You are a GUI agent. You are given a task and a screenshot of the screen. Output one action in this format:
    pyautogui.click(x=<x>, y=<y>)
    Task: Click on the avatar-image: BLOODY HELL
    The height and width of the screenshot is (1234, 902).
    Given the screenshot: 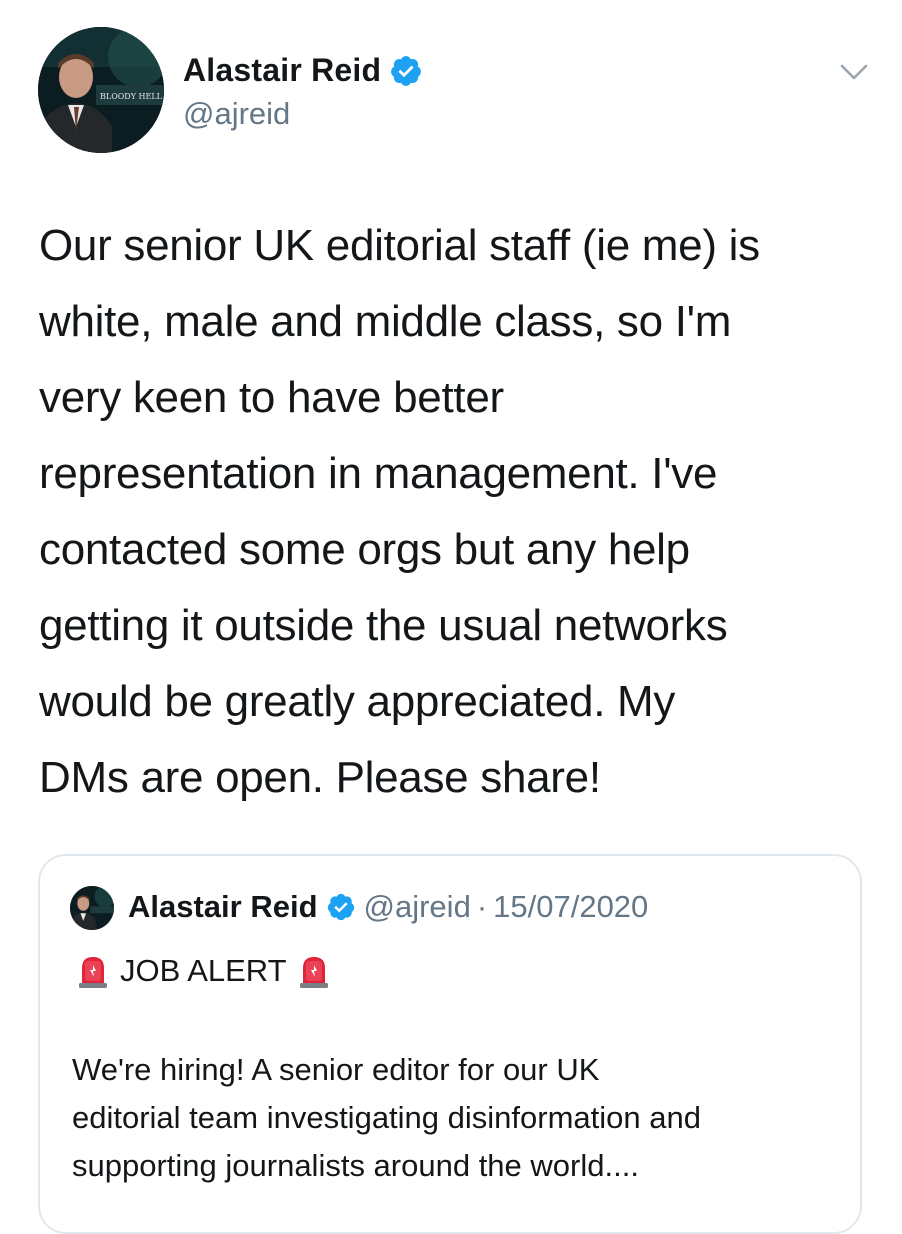 What is the action you would take?
    pyautogui.click(x=101, y=90)
    